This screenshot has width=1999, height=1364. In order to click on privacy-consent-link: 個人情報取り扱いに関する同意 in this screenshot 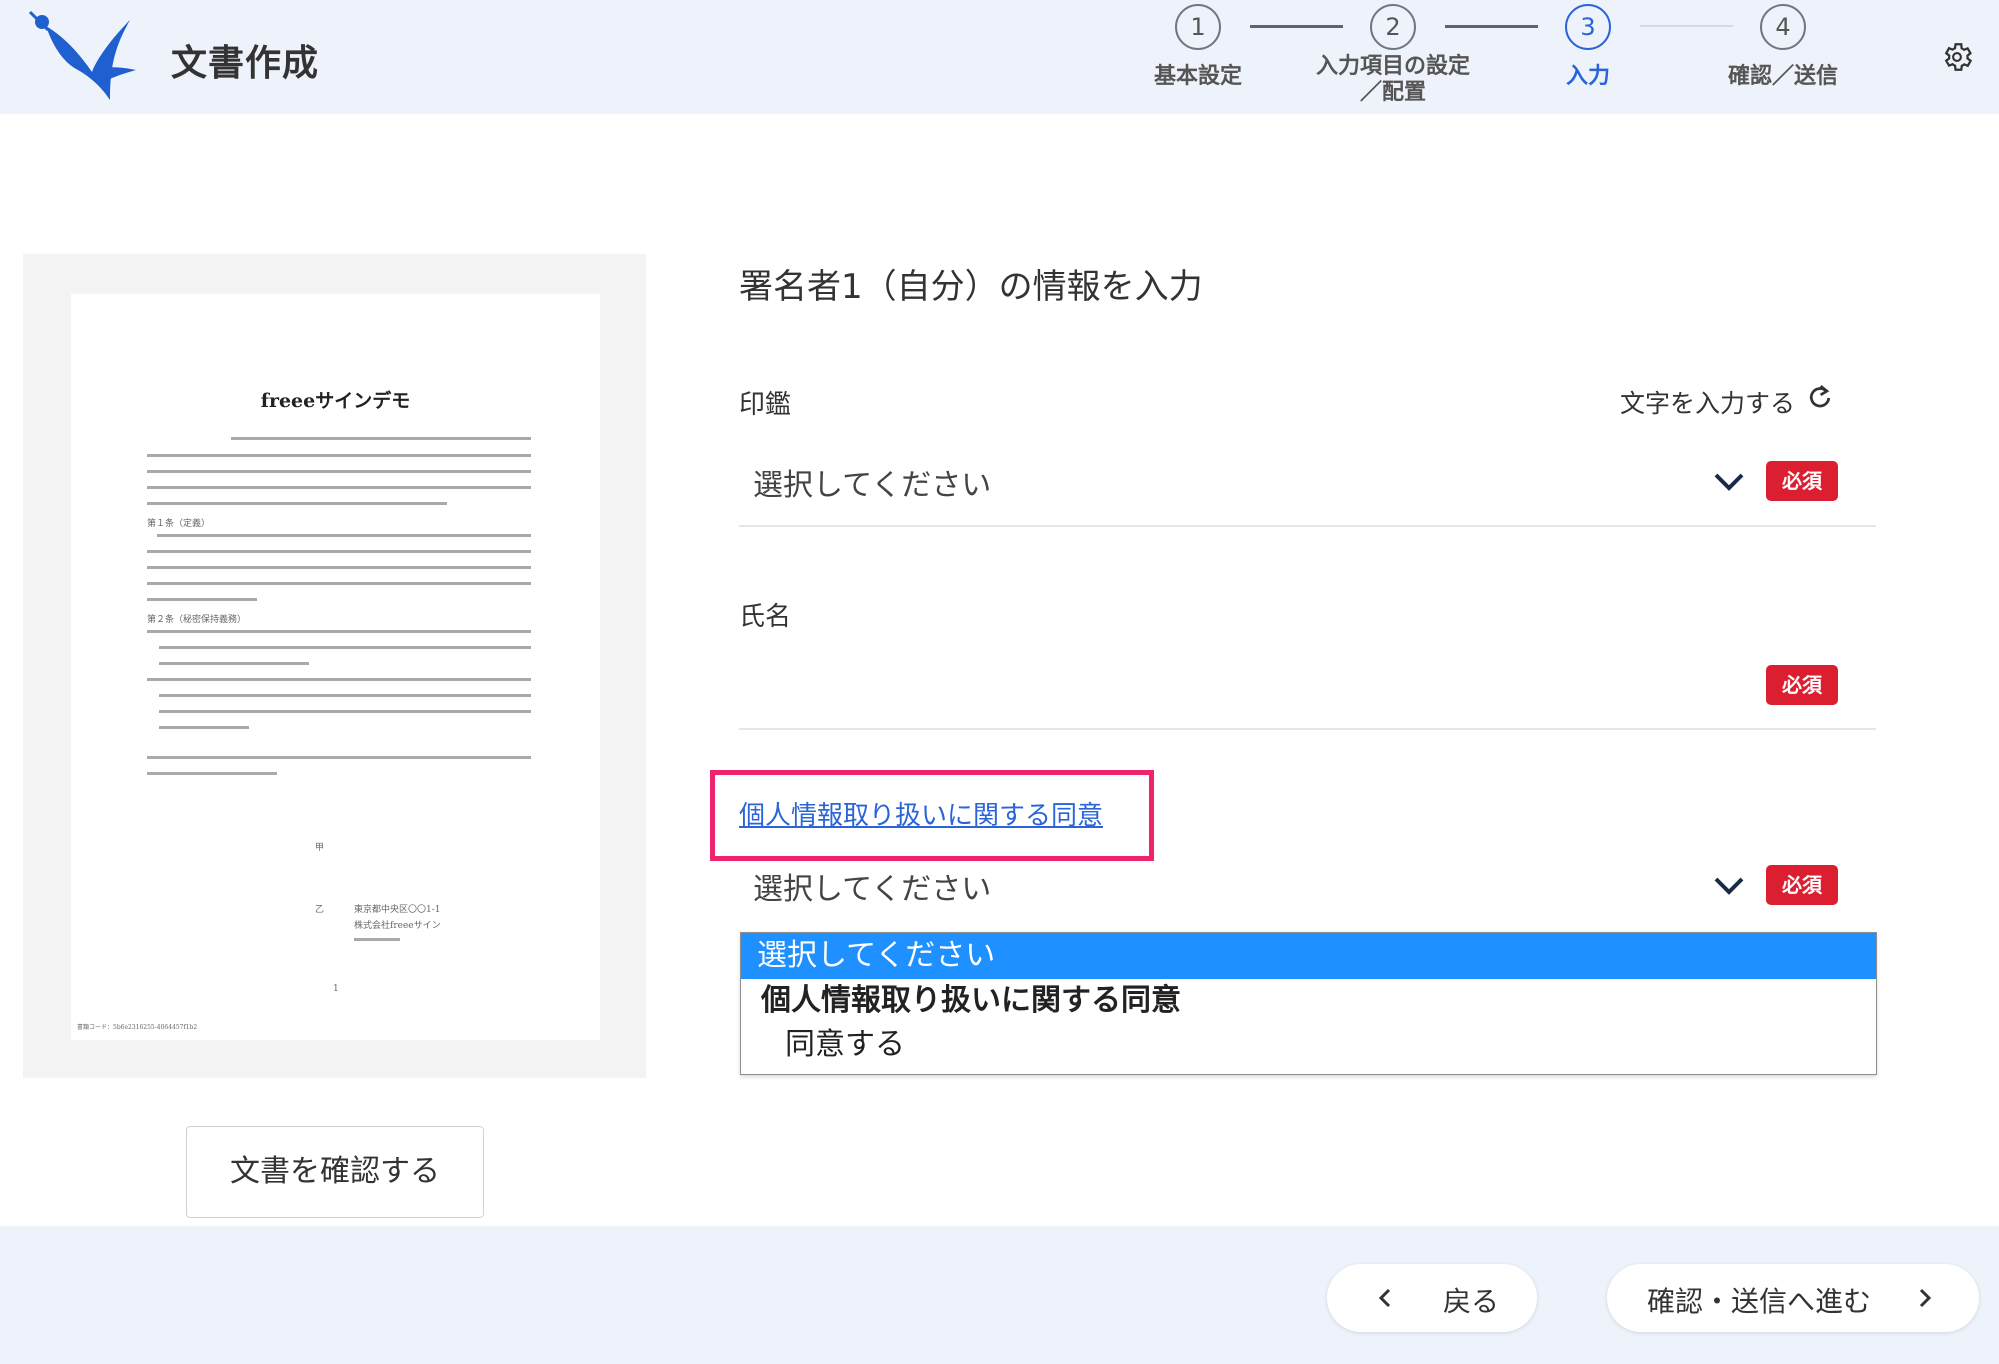, I will do `click(921, 813)`.